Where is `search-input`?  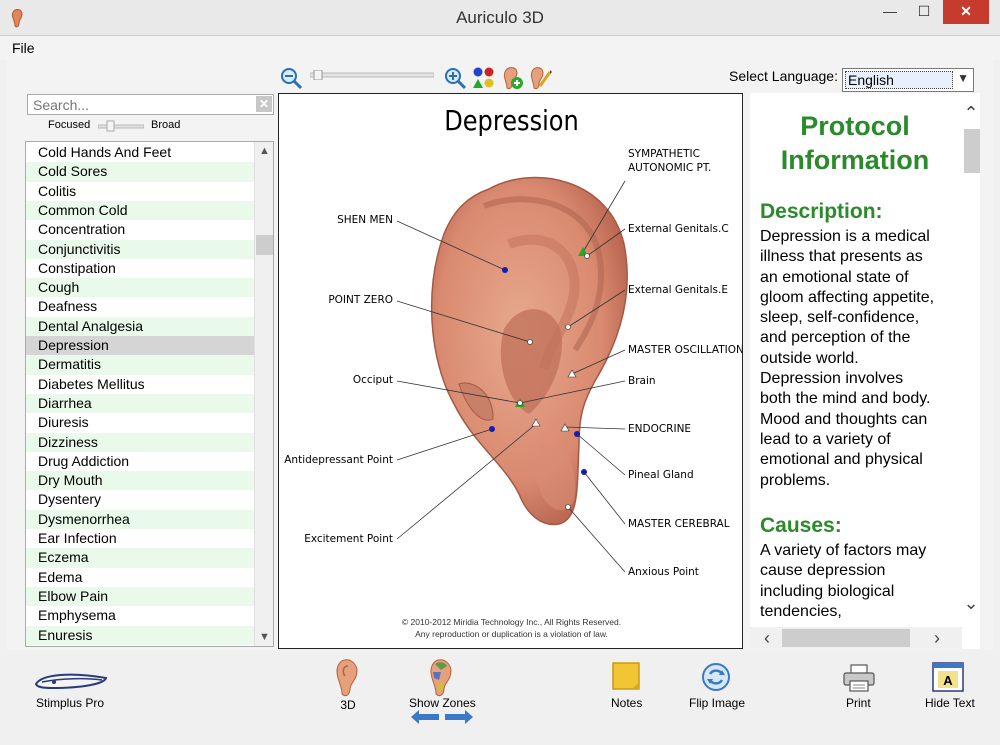
search-input is located at coordinates (141, 104).